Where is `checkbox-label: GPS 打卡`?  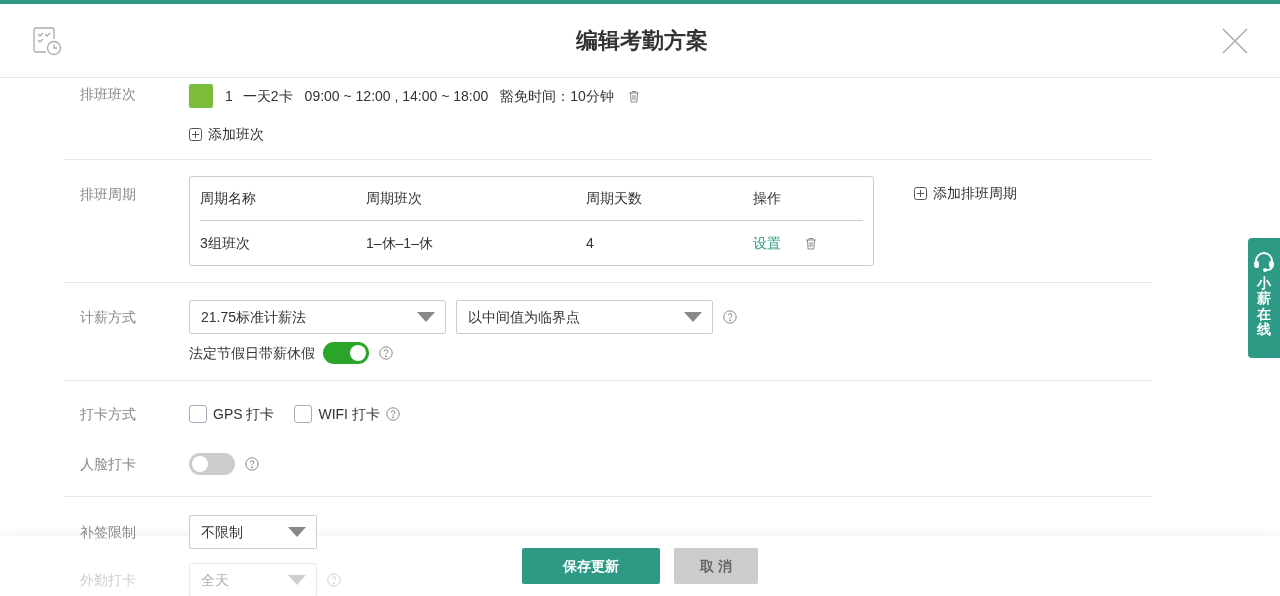
checkbox-label: GPS 打卡 is located at coordinates (244, 414).